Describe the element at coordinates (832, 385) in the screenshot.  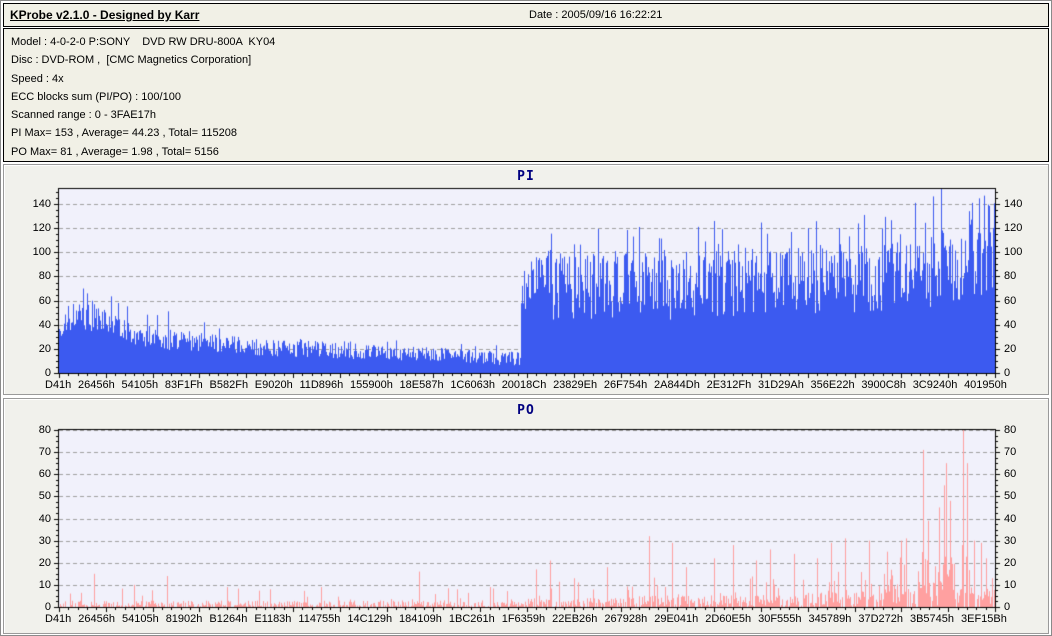
I see `x-tick-label: 356E22h` at that location.